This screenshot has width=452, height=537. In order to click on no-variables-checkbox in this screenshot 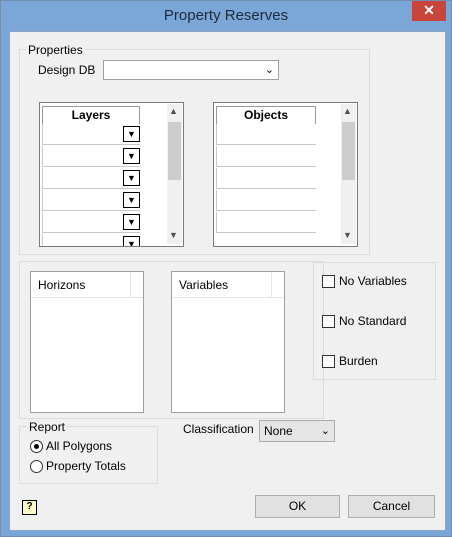, I will do `click(328, 281)`.